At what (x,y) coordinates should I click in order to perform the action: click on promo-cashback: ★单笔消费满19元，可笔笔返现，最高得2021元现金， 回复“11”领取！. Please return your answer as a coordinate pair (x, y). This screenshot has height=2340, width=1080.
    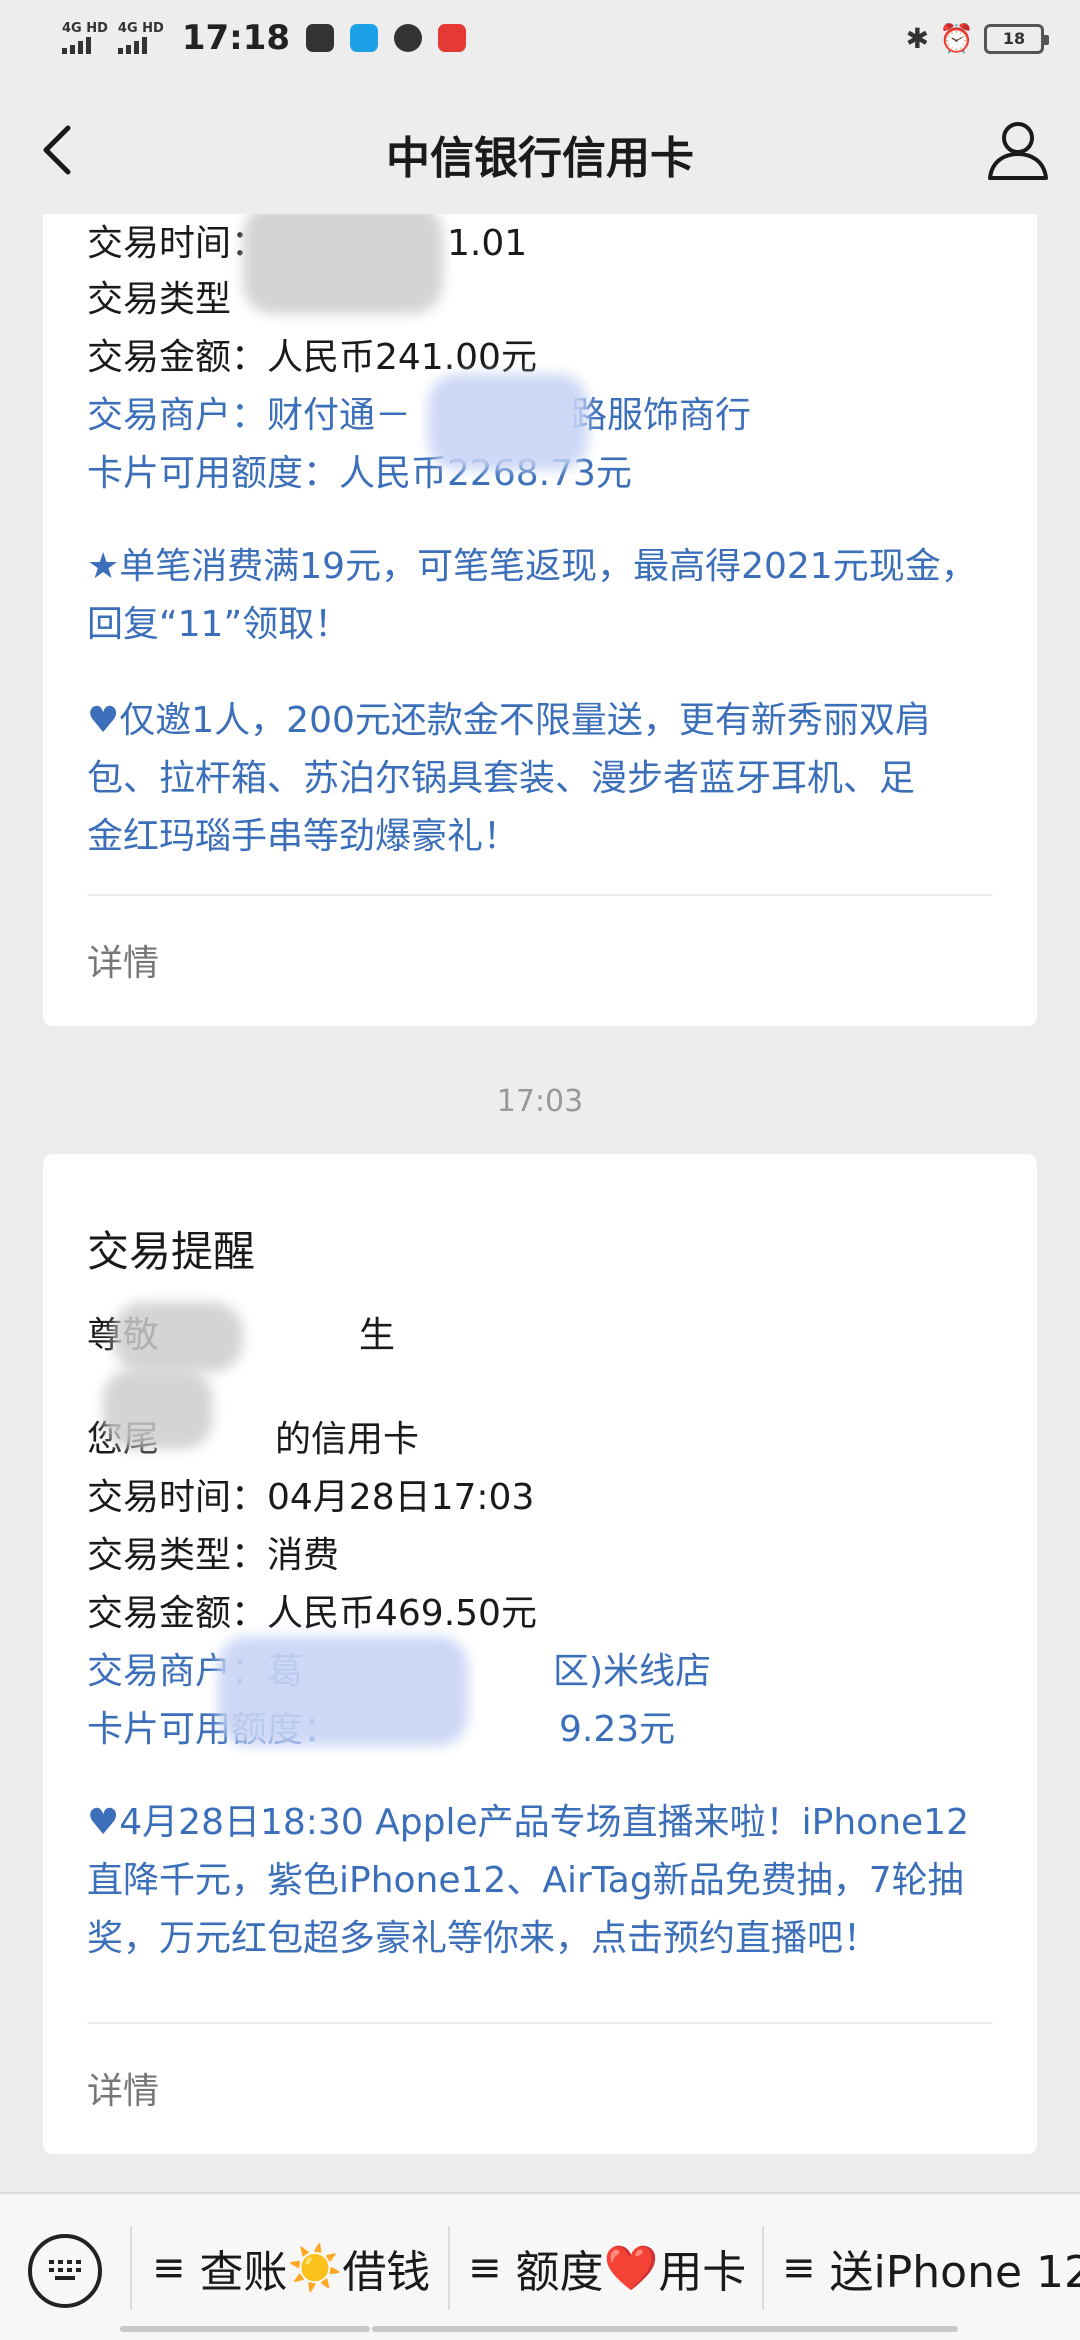
    Looking at the image, I should click on (542, 596).